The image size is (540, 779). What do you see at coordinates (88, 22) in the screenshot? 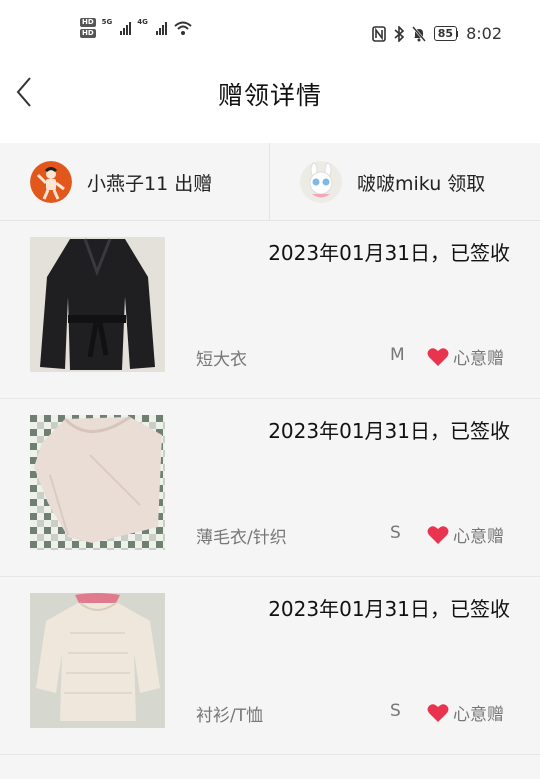
I see `hd-badge-1: HD` at bounding box center [88, 22].